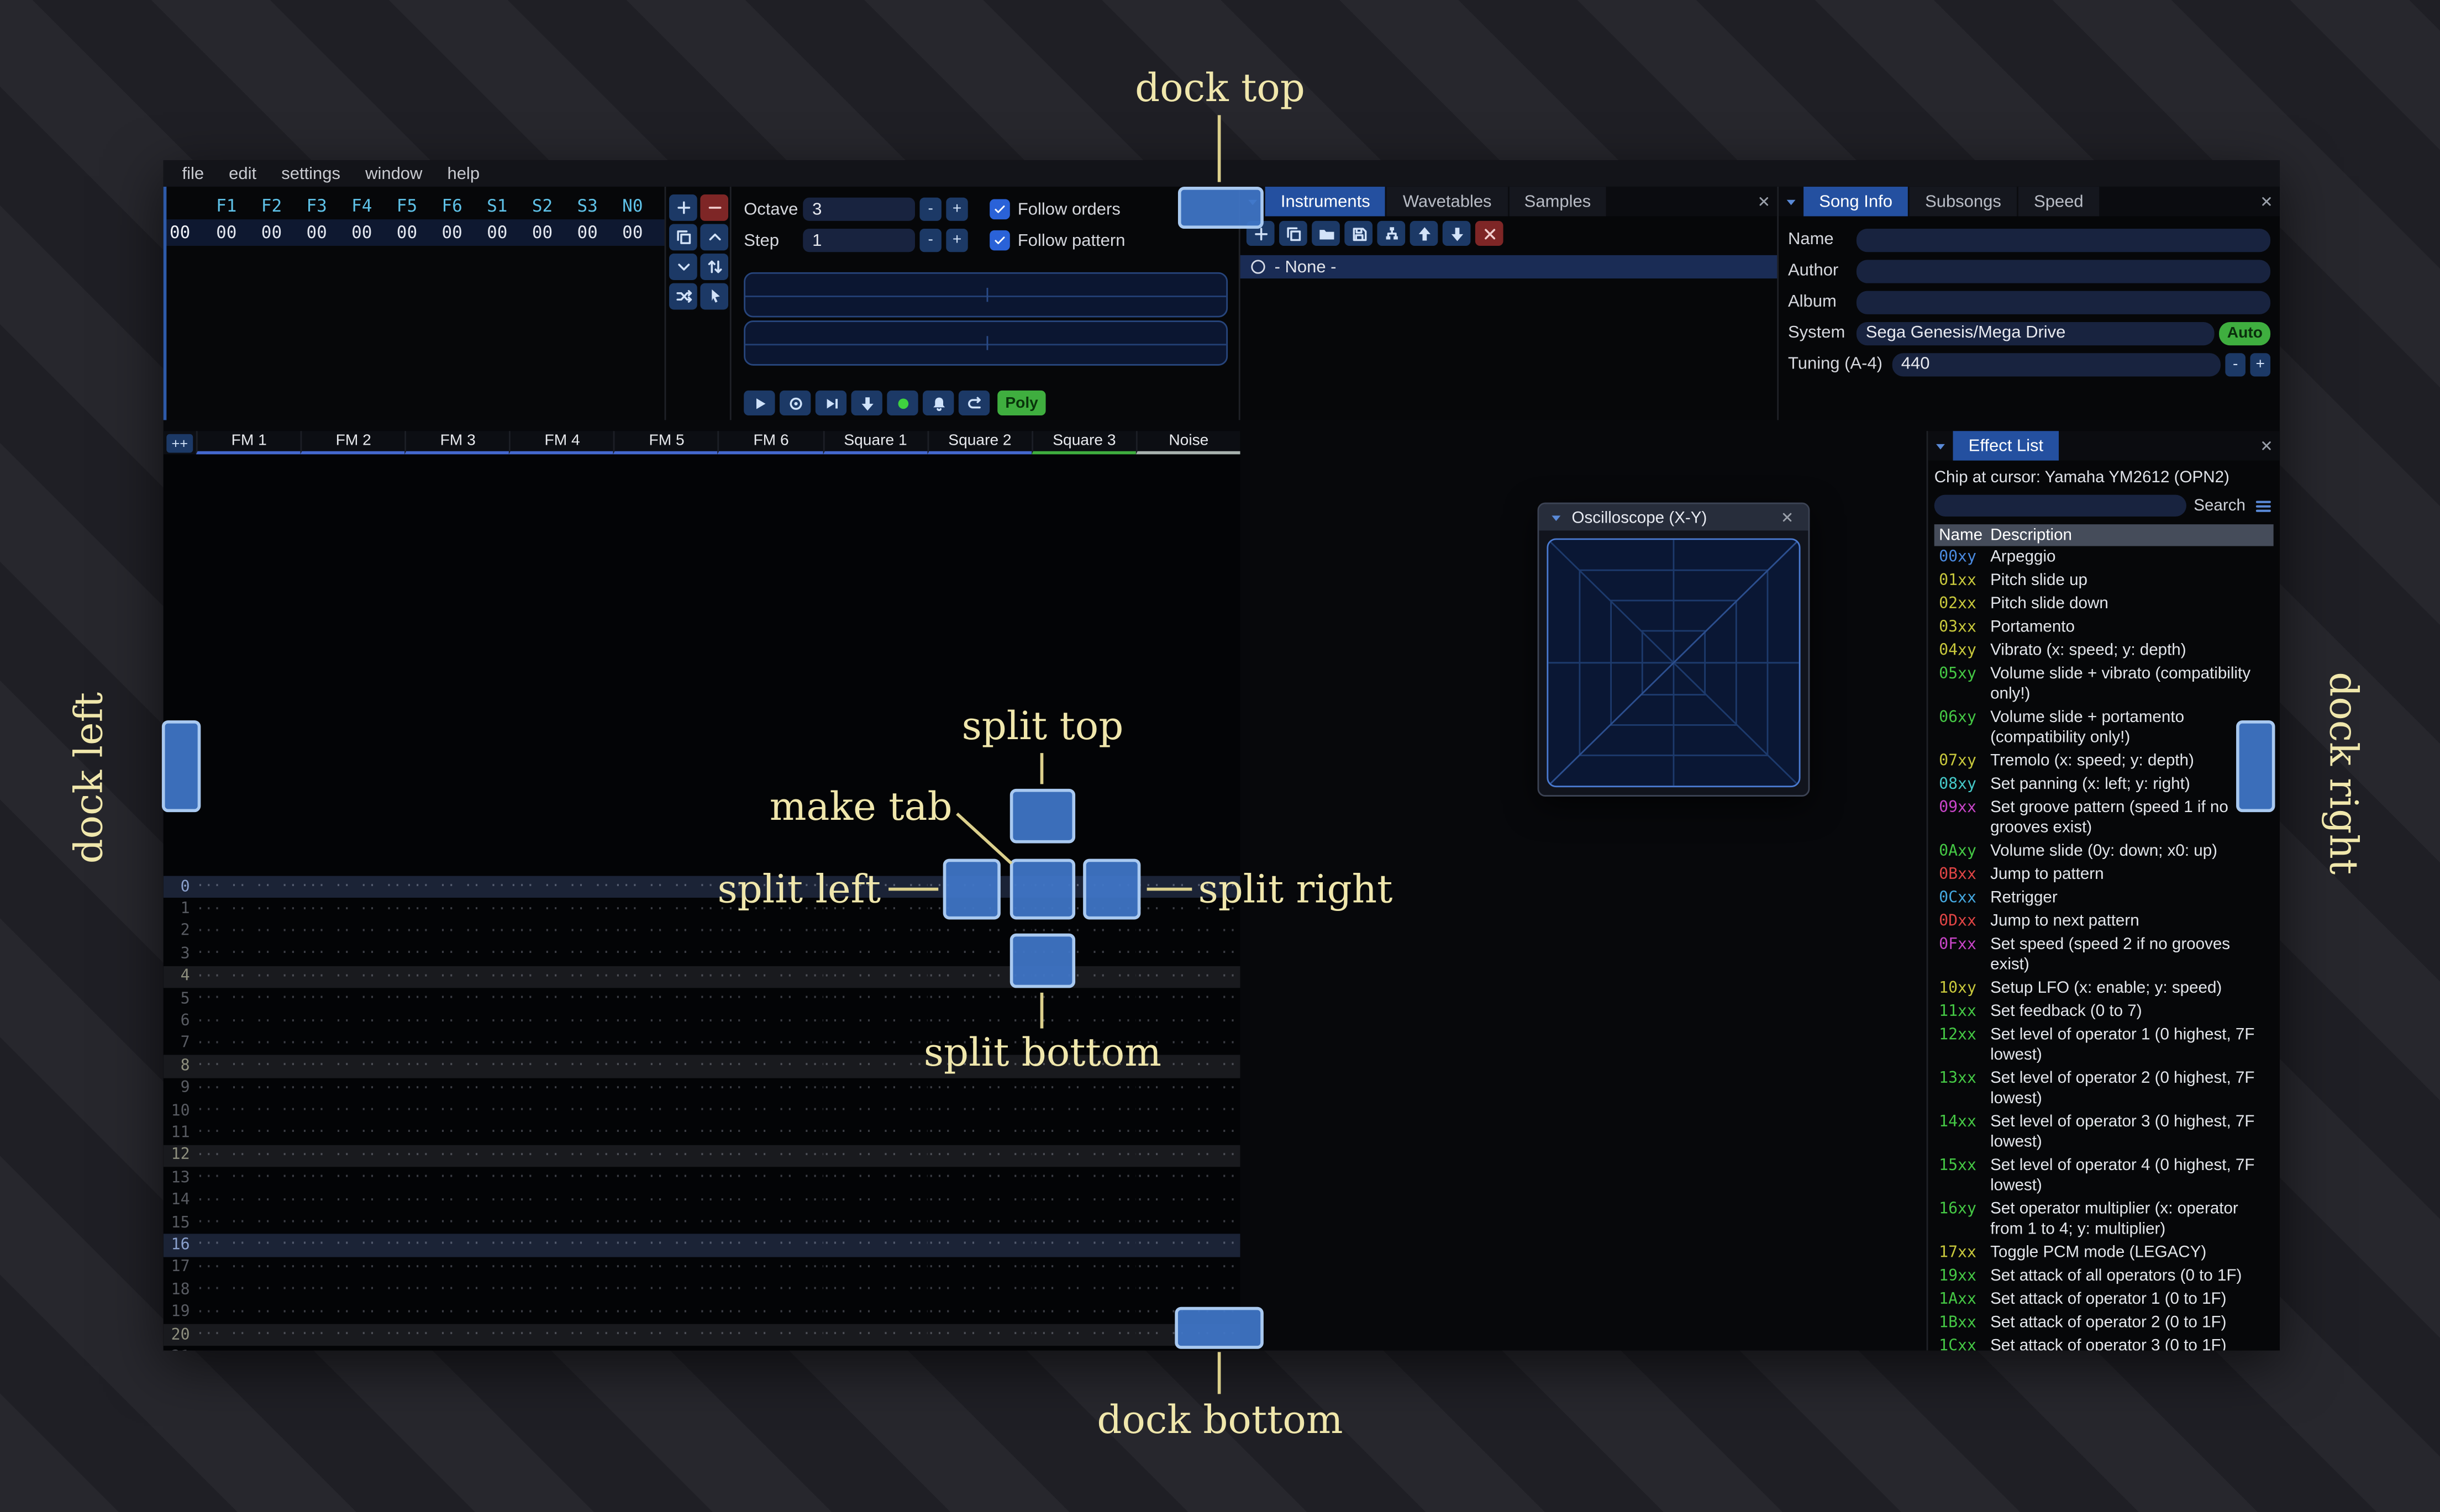 This screenshot has width=2440, height=1512. What do you see at coordinates (2056, 364) in the screenshot?
I see `tuning-input: 440` at bounding box center [2056, 364].